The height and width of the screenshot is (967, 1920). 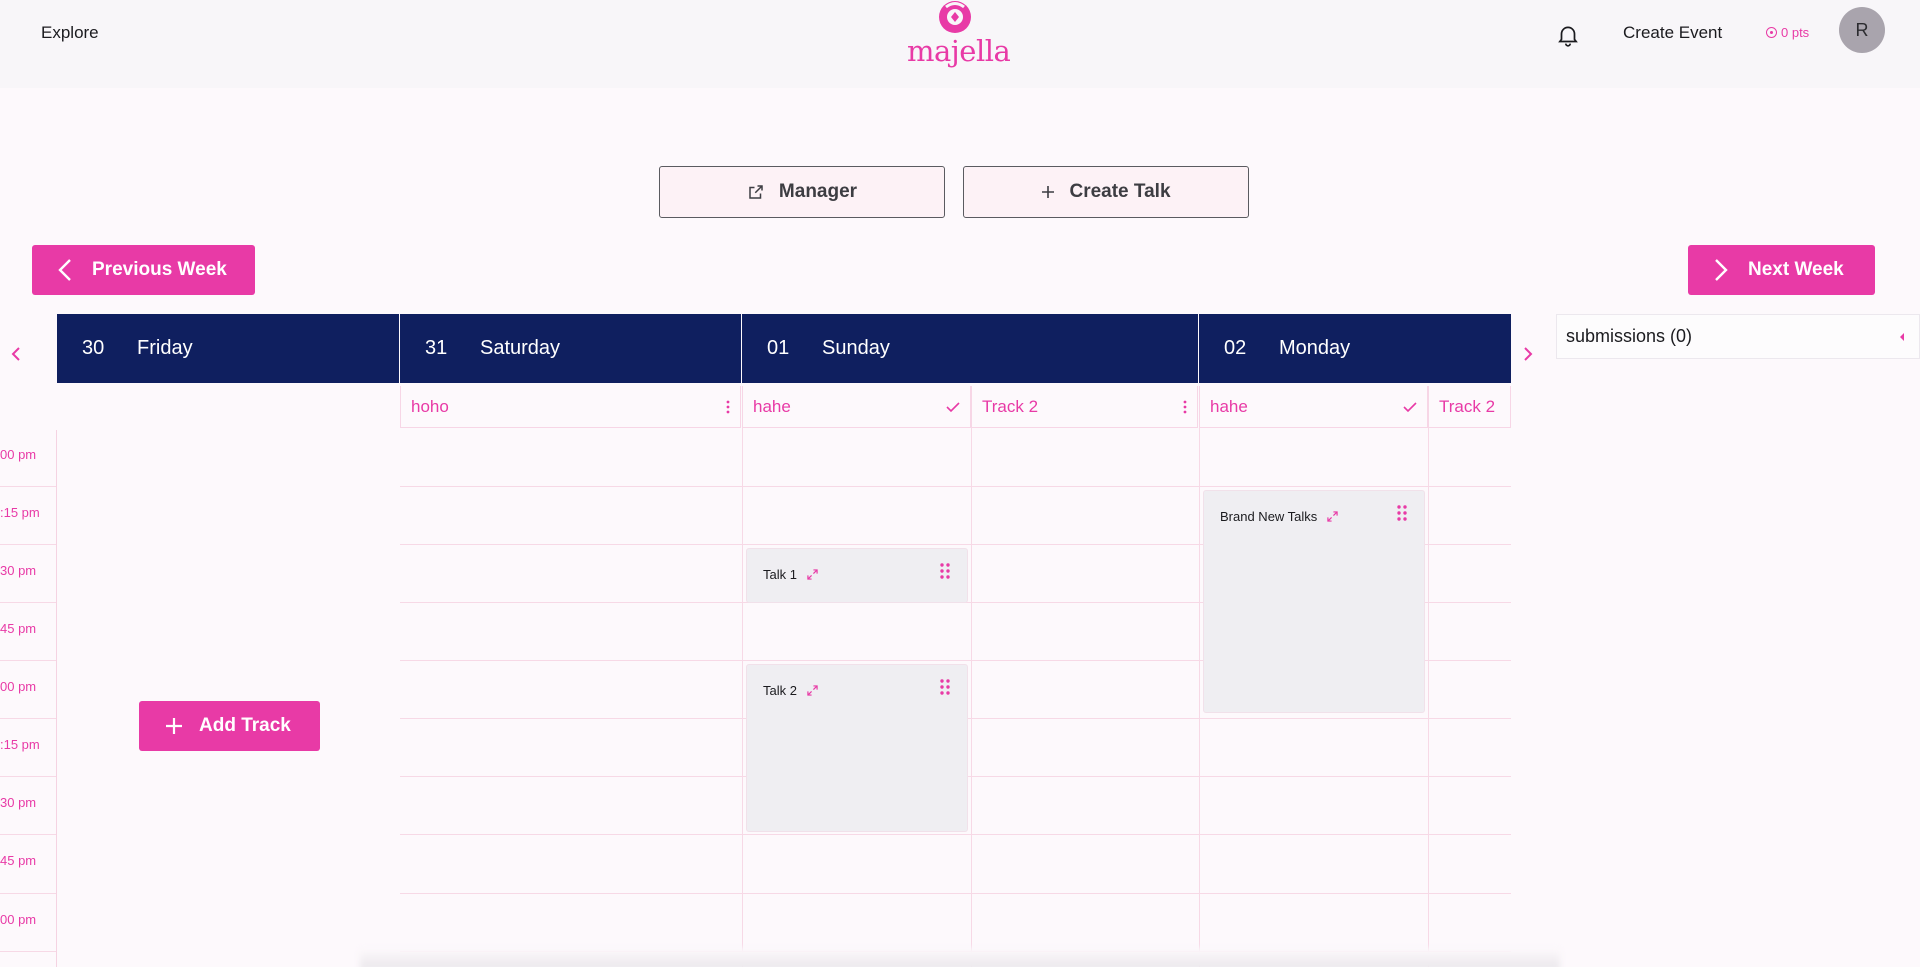 What do you see at coordinates (228, 348) in the screenshot?
I see `day-header-friday: 30 Friday` at bounding box center [228, 348].